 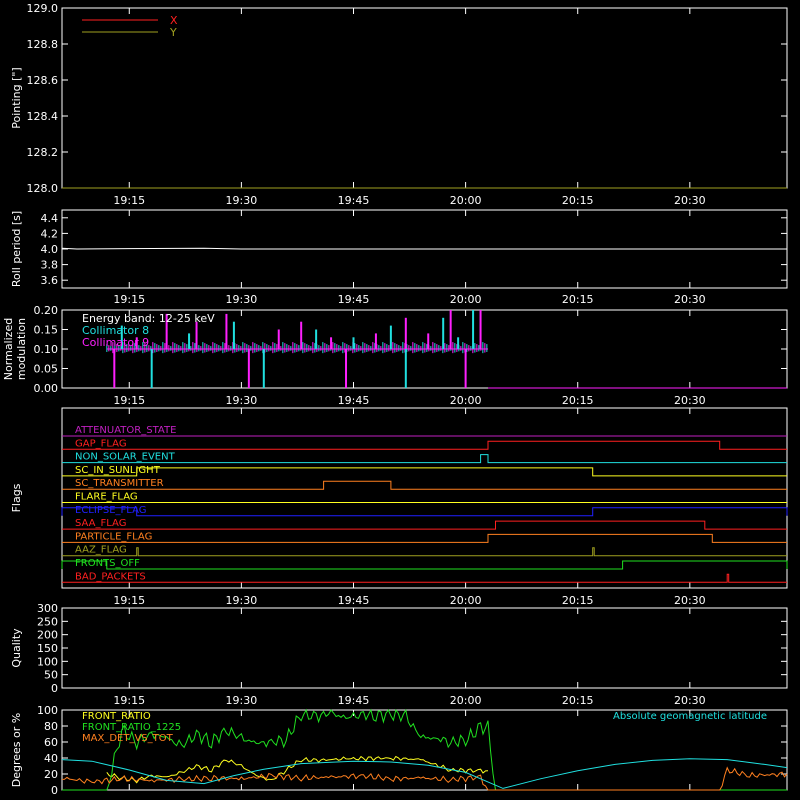 What do you see at coordinates (16, 97) in the screenshot?
I see `y-axis-label: Pointing ["]` at bounding box center [16, 97].